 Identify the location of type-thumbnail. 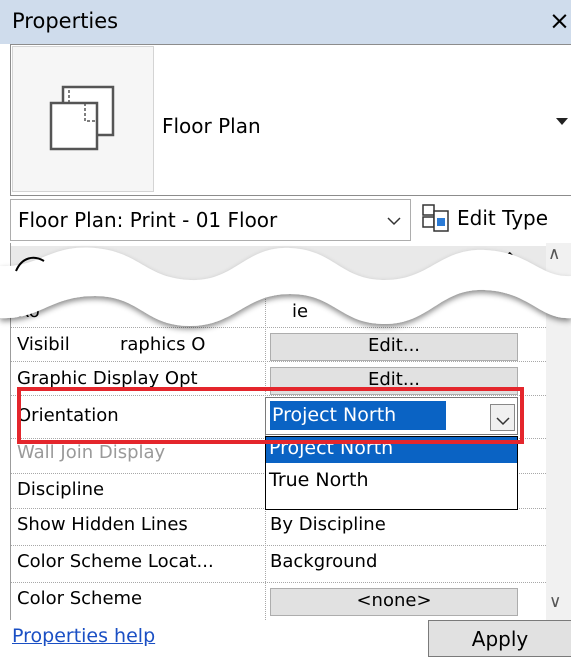
(83, 119).